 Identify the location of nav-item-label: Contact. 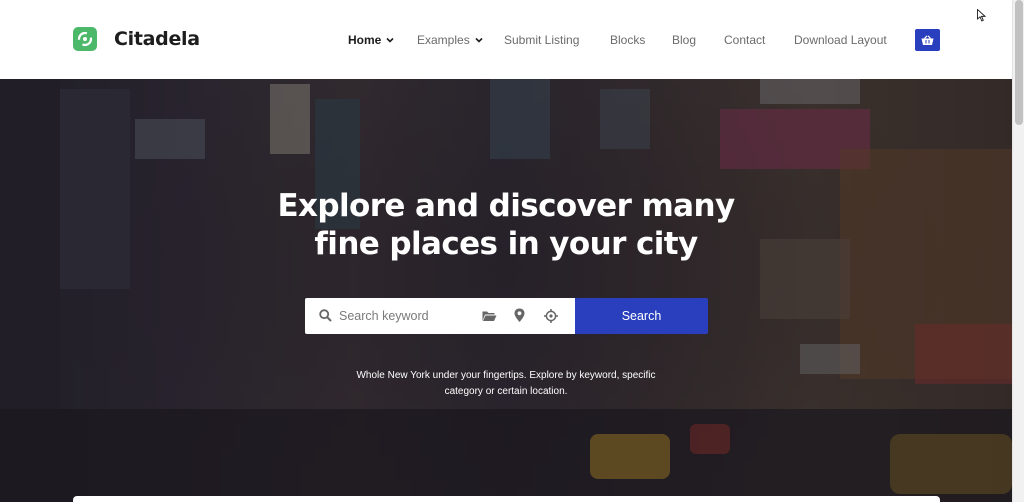
(745, 40).